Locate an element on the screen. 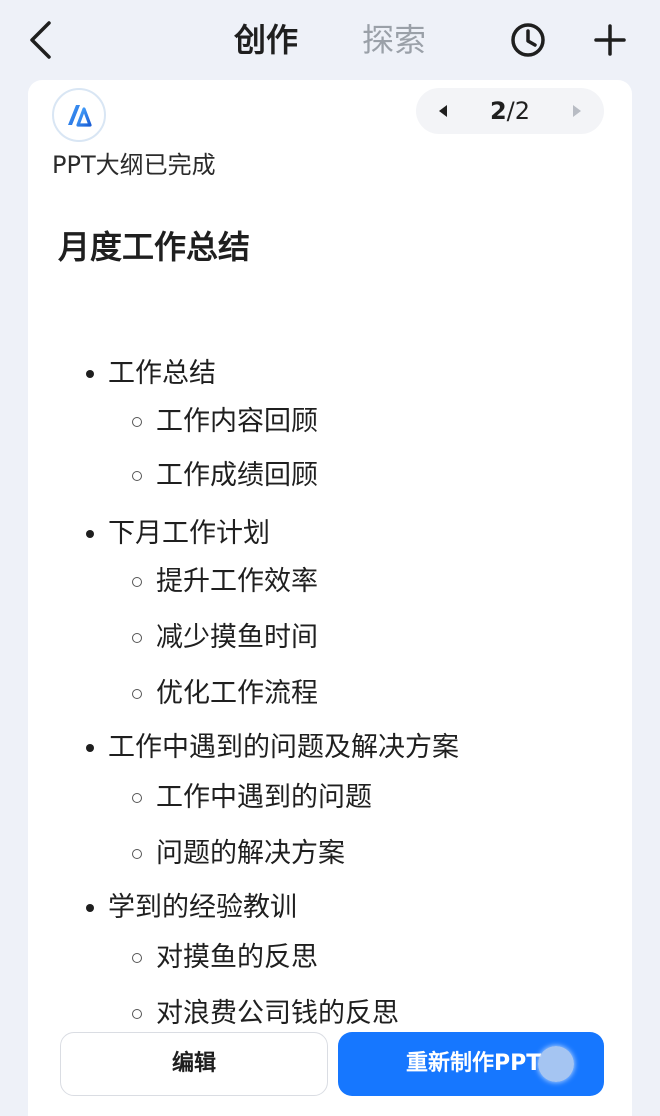  top-bar: 创作 探索 is located at coordinates (330, 40).